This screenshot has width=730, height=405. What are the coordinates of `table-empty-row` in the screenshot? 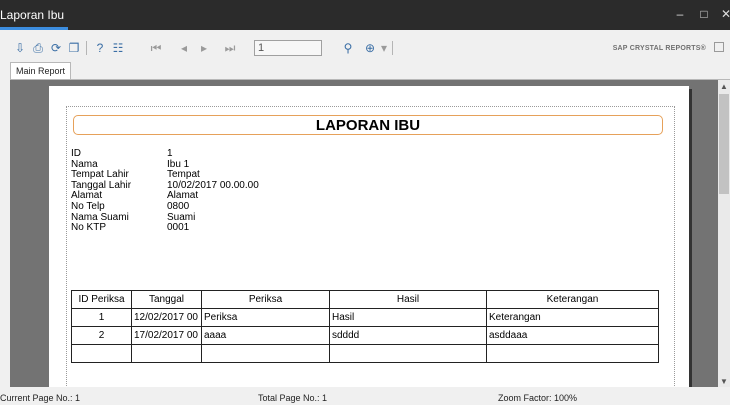 It's located at (365, 353).